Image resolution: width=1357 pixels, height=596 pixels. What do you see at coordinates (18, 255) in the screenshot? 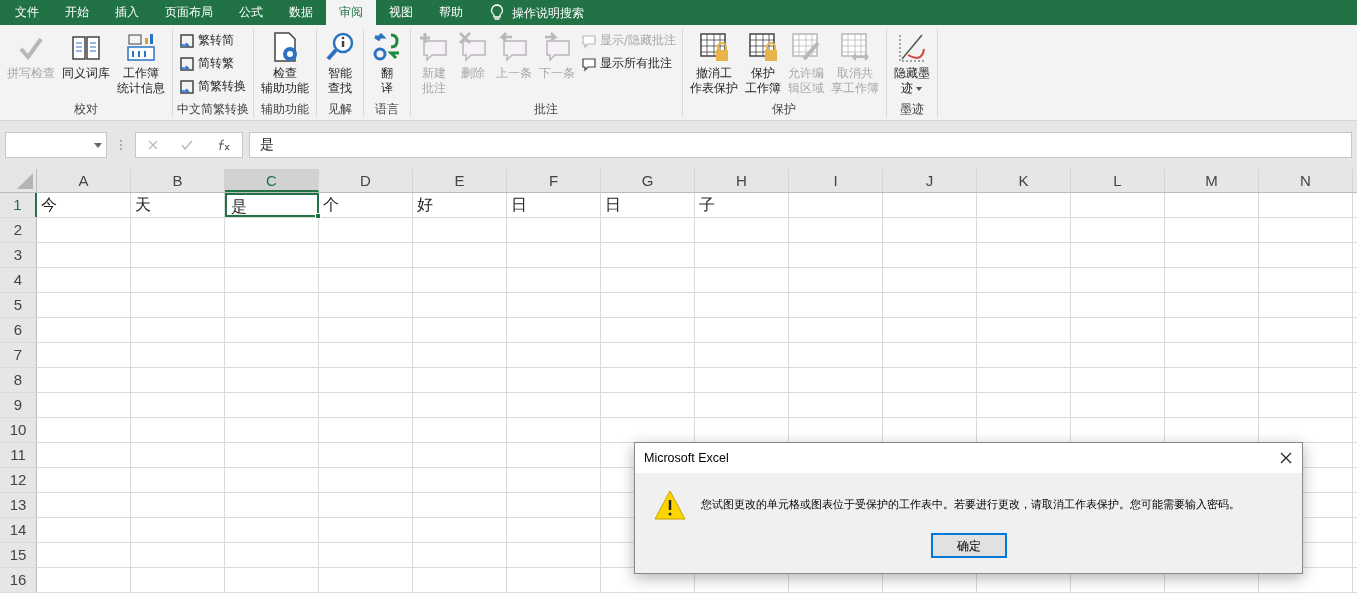
I see `row-header: 3` at bounding box center [18, 255].